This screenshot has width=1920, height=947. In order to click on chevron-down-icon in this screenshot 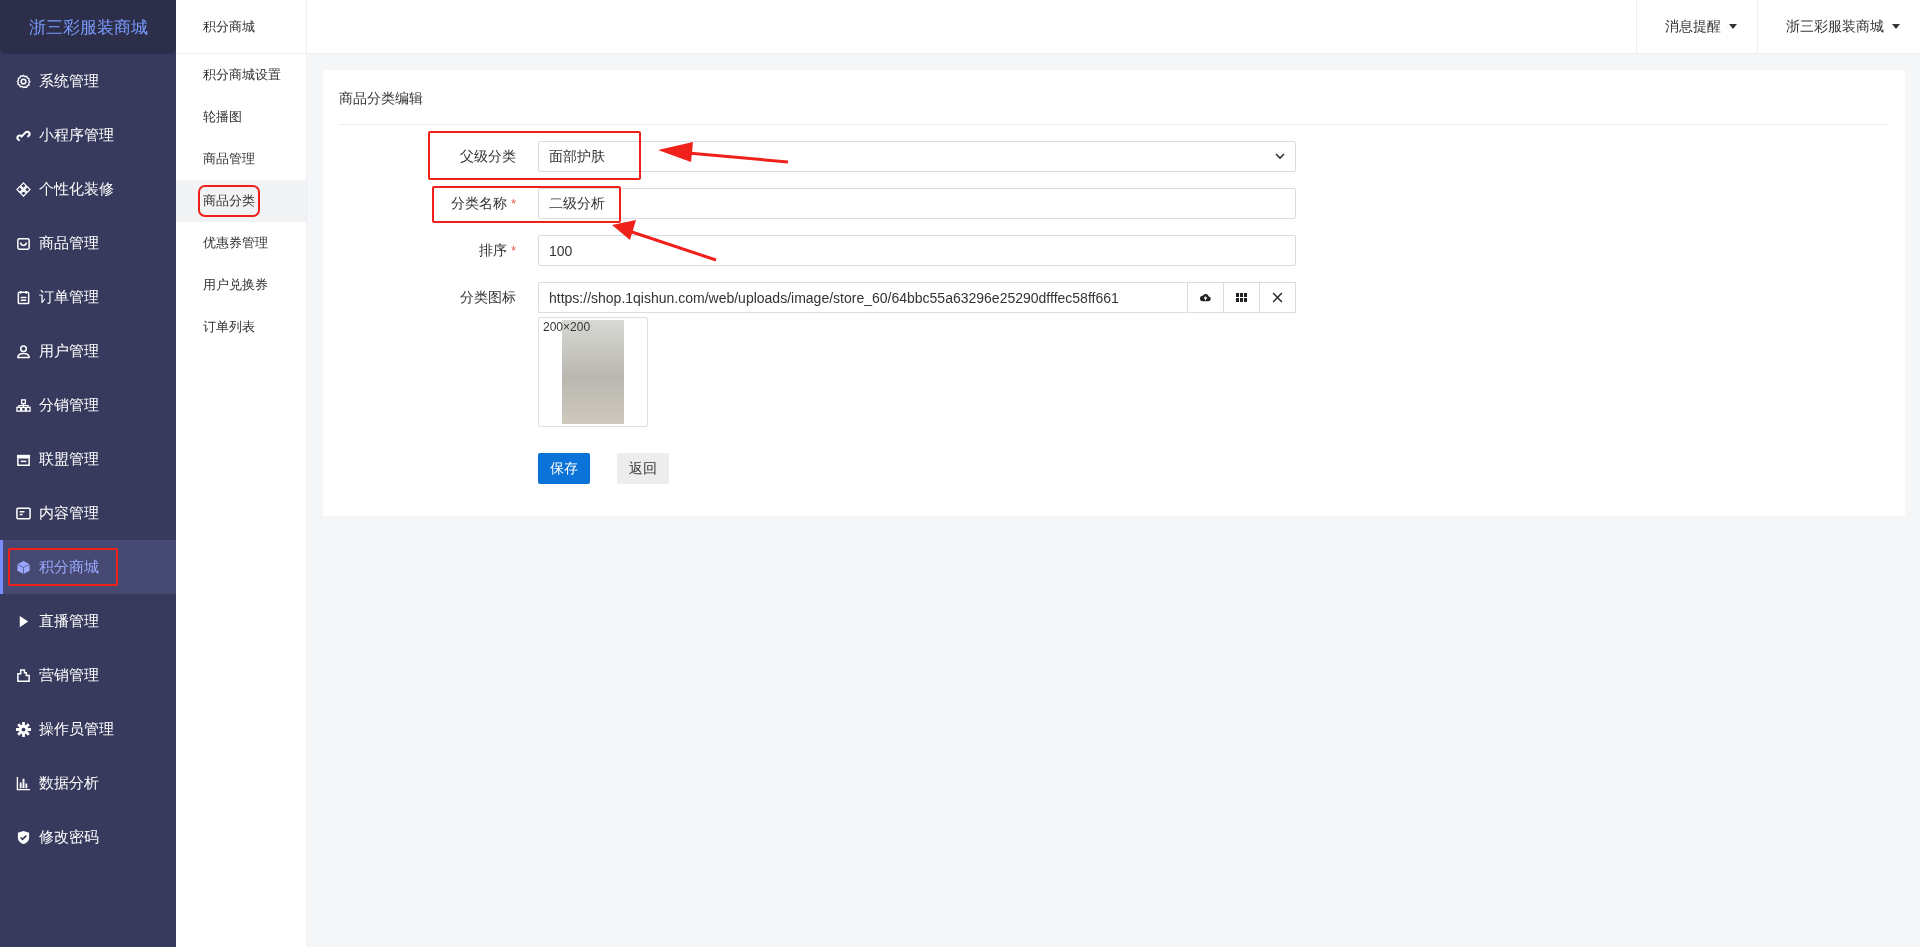, I will do `click(1280, 156)`.